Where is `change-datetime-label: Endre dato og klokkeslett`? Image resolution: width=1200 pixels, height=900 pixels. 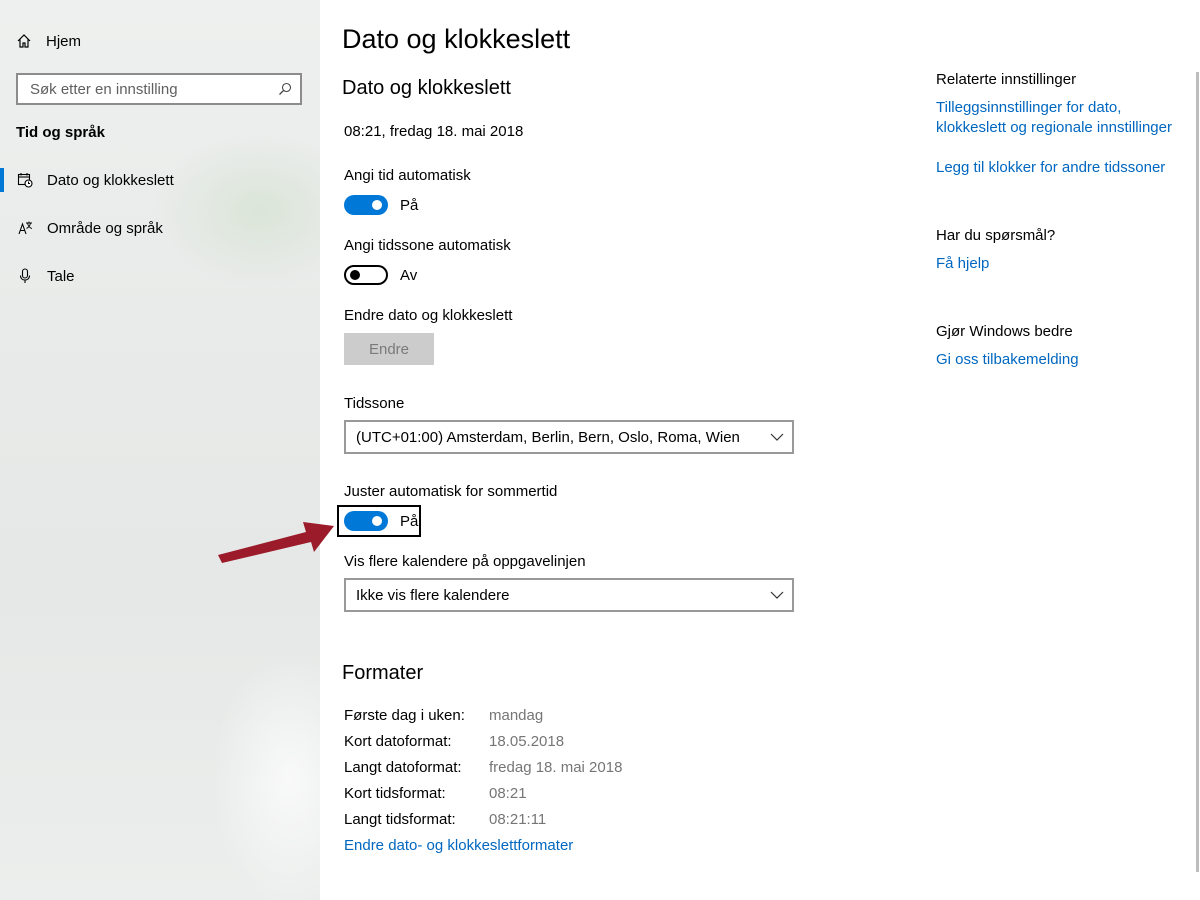 change-datetime-label: Endre dato og klokkeslett is located at coordinates (428, 315).